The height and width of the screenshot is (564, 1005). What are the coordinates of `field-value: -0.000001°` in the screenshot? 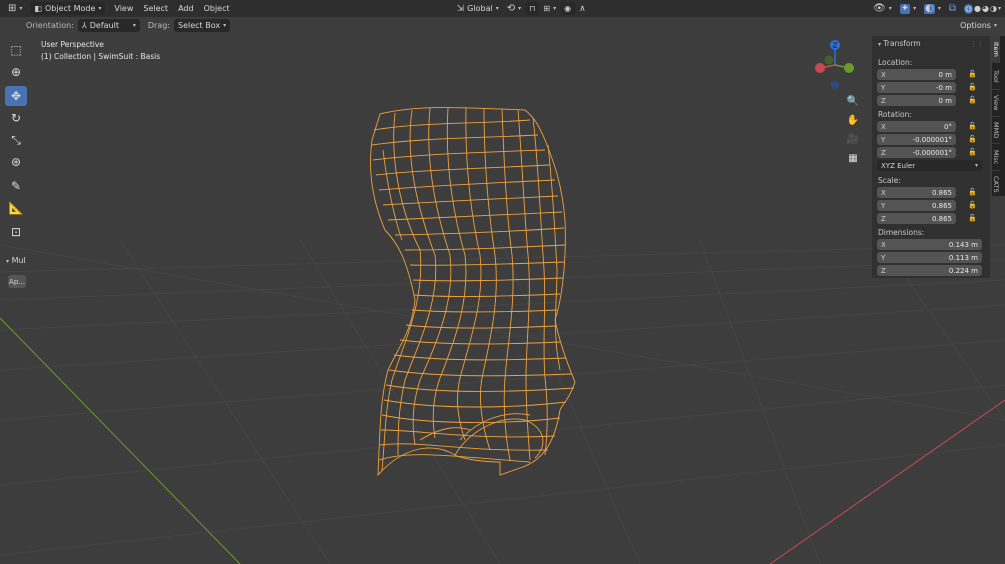 It's located at (932, 139).